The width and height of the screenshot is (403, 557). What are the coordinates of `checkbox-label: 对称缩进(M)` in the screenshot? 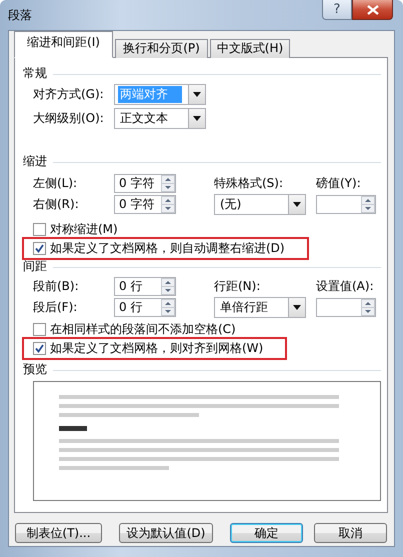 It's located at (84, 229).